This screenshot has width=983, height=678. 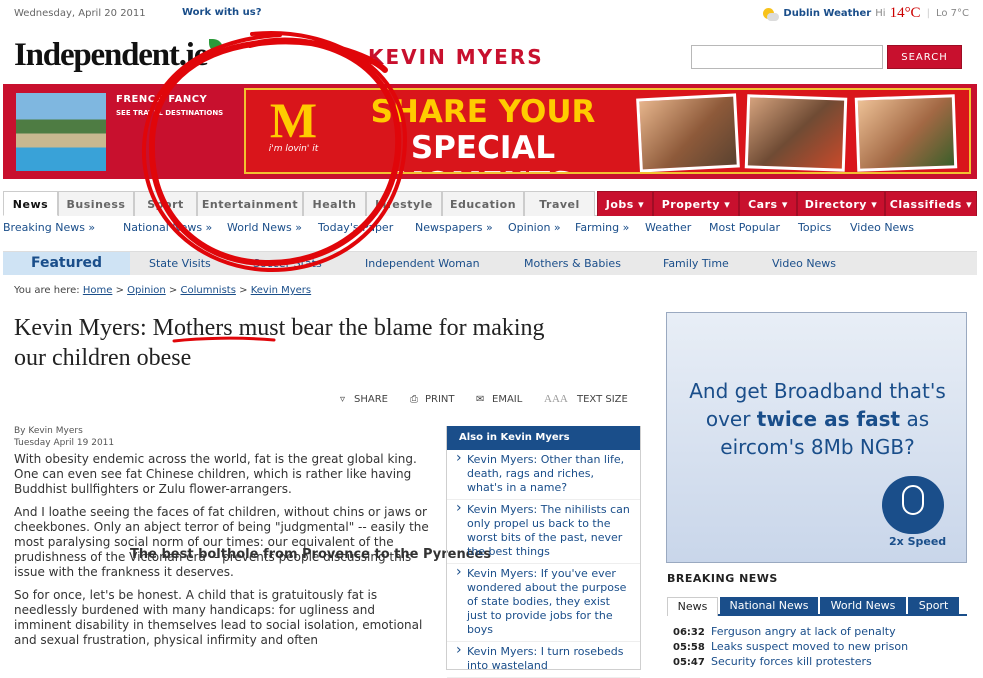 What do you see at coordinates (47, 290) in the screenshot?
I see `breadcrumb-prefix: You are here:` at bounding box center [47, 290].